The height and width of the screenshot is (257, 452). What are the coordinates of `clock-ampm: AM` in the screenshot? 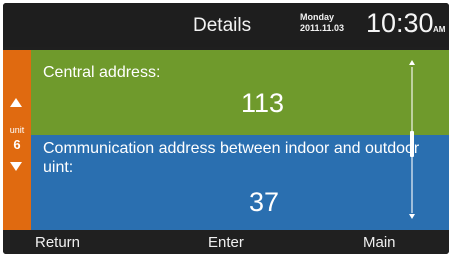 It's located at (439, 29).